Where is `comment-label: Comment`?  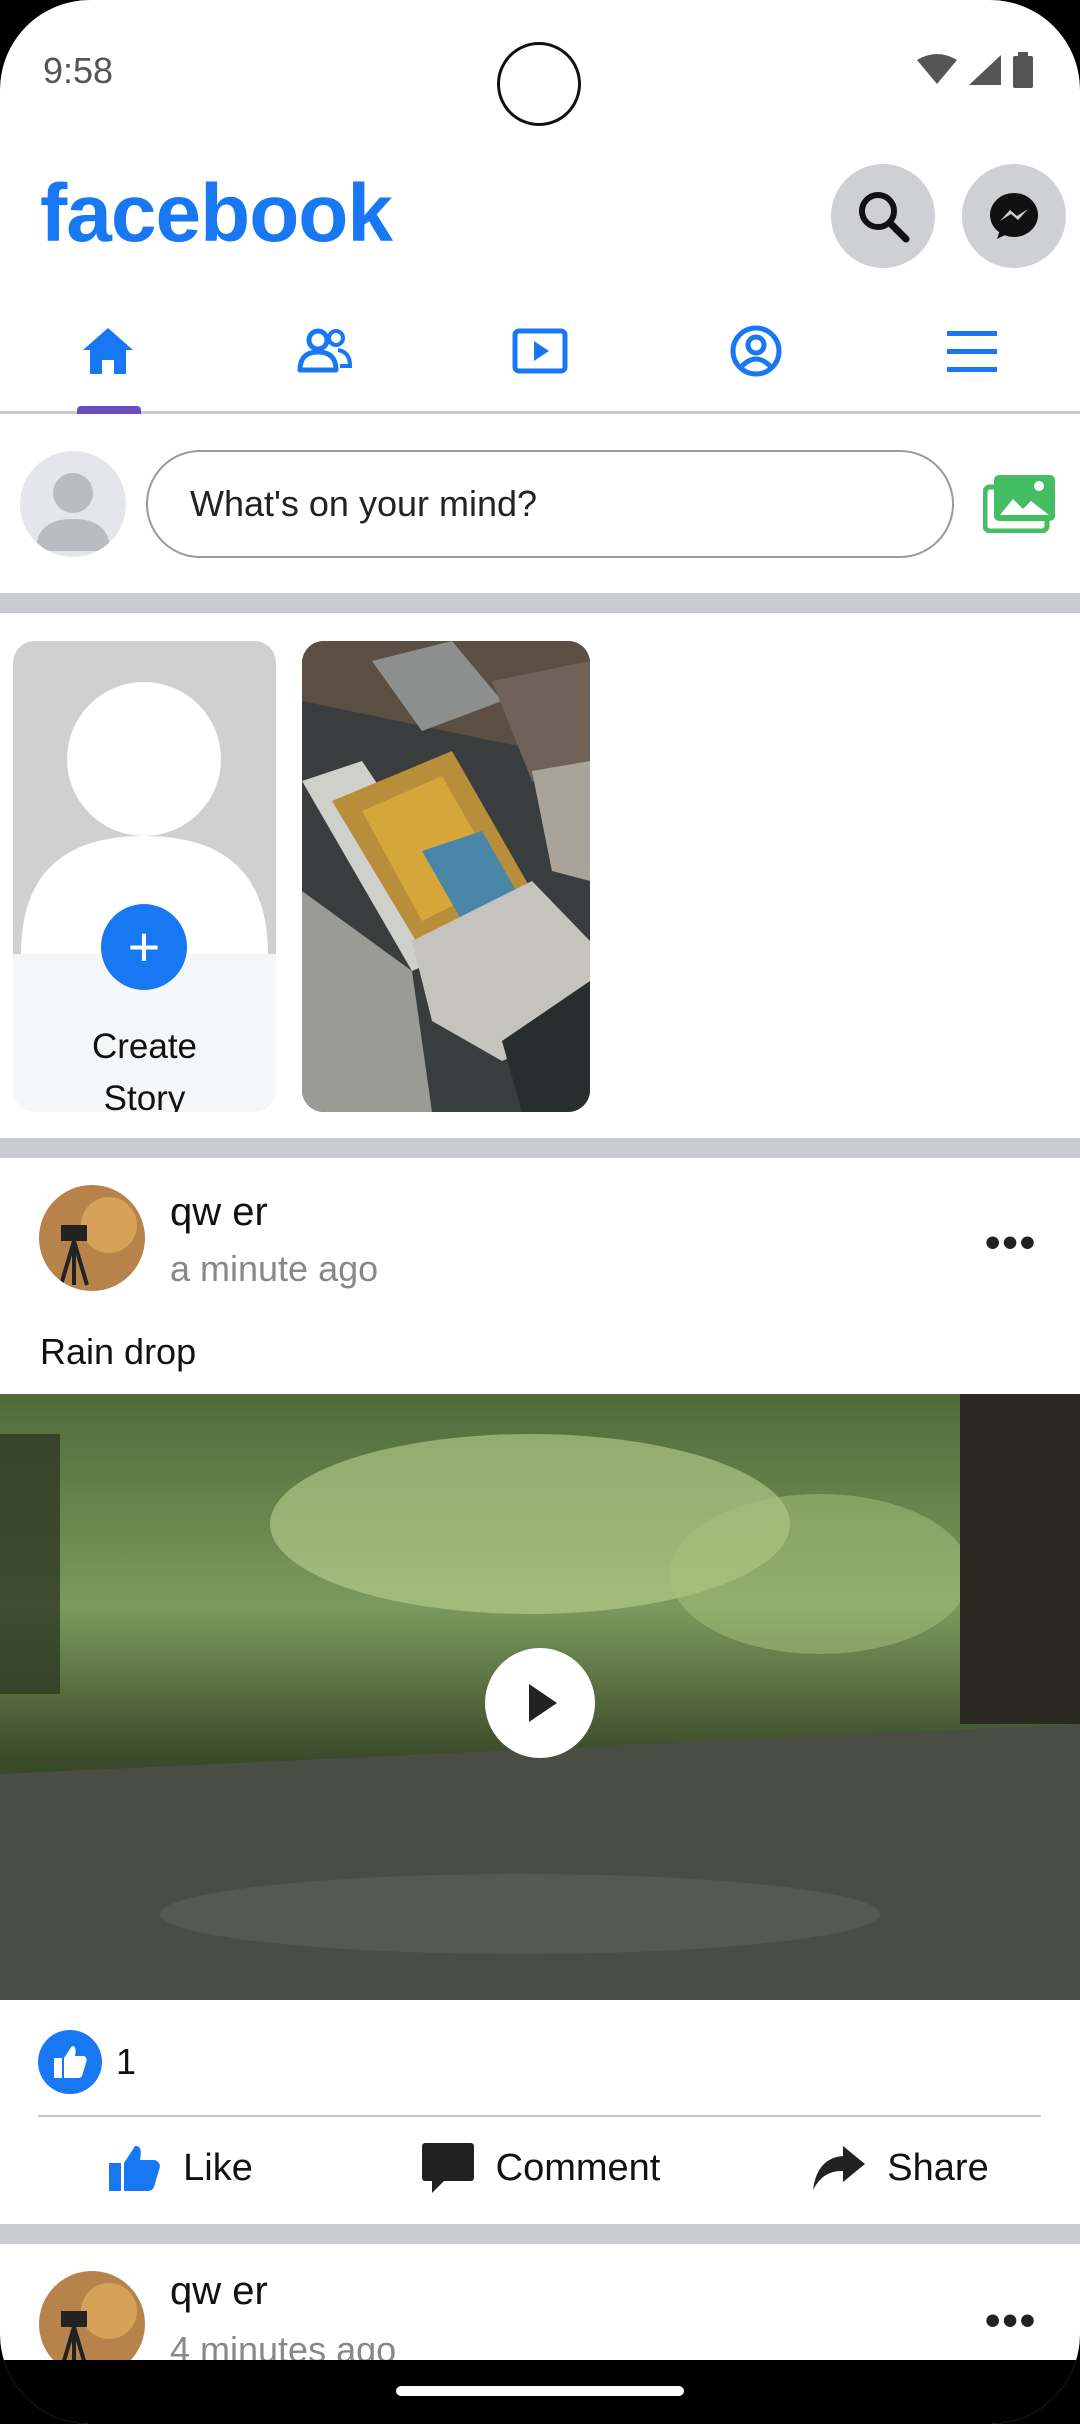 comment-label: Comment is located at coordinates (578, 2167).